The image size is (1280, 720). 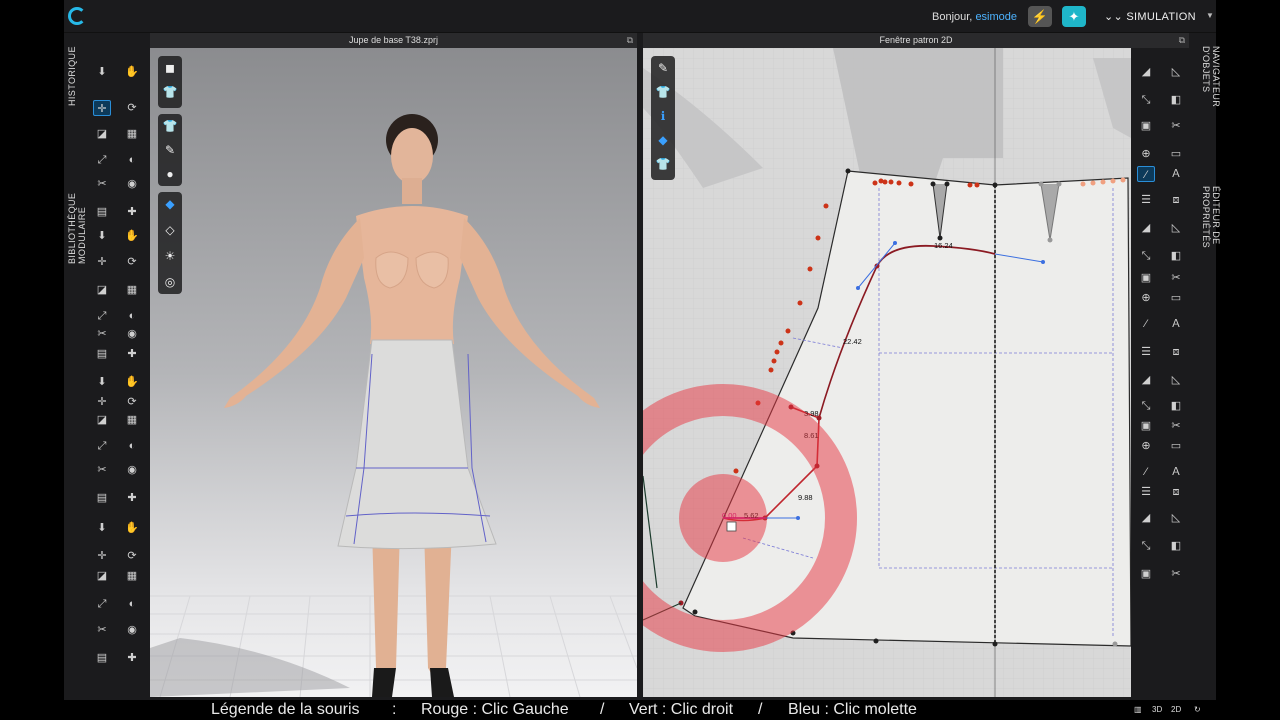 I want to click on cube-icon: ◼, so click(x=170, y=68).